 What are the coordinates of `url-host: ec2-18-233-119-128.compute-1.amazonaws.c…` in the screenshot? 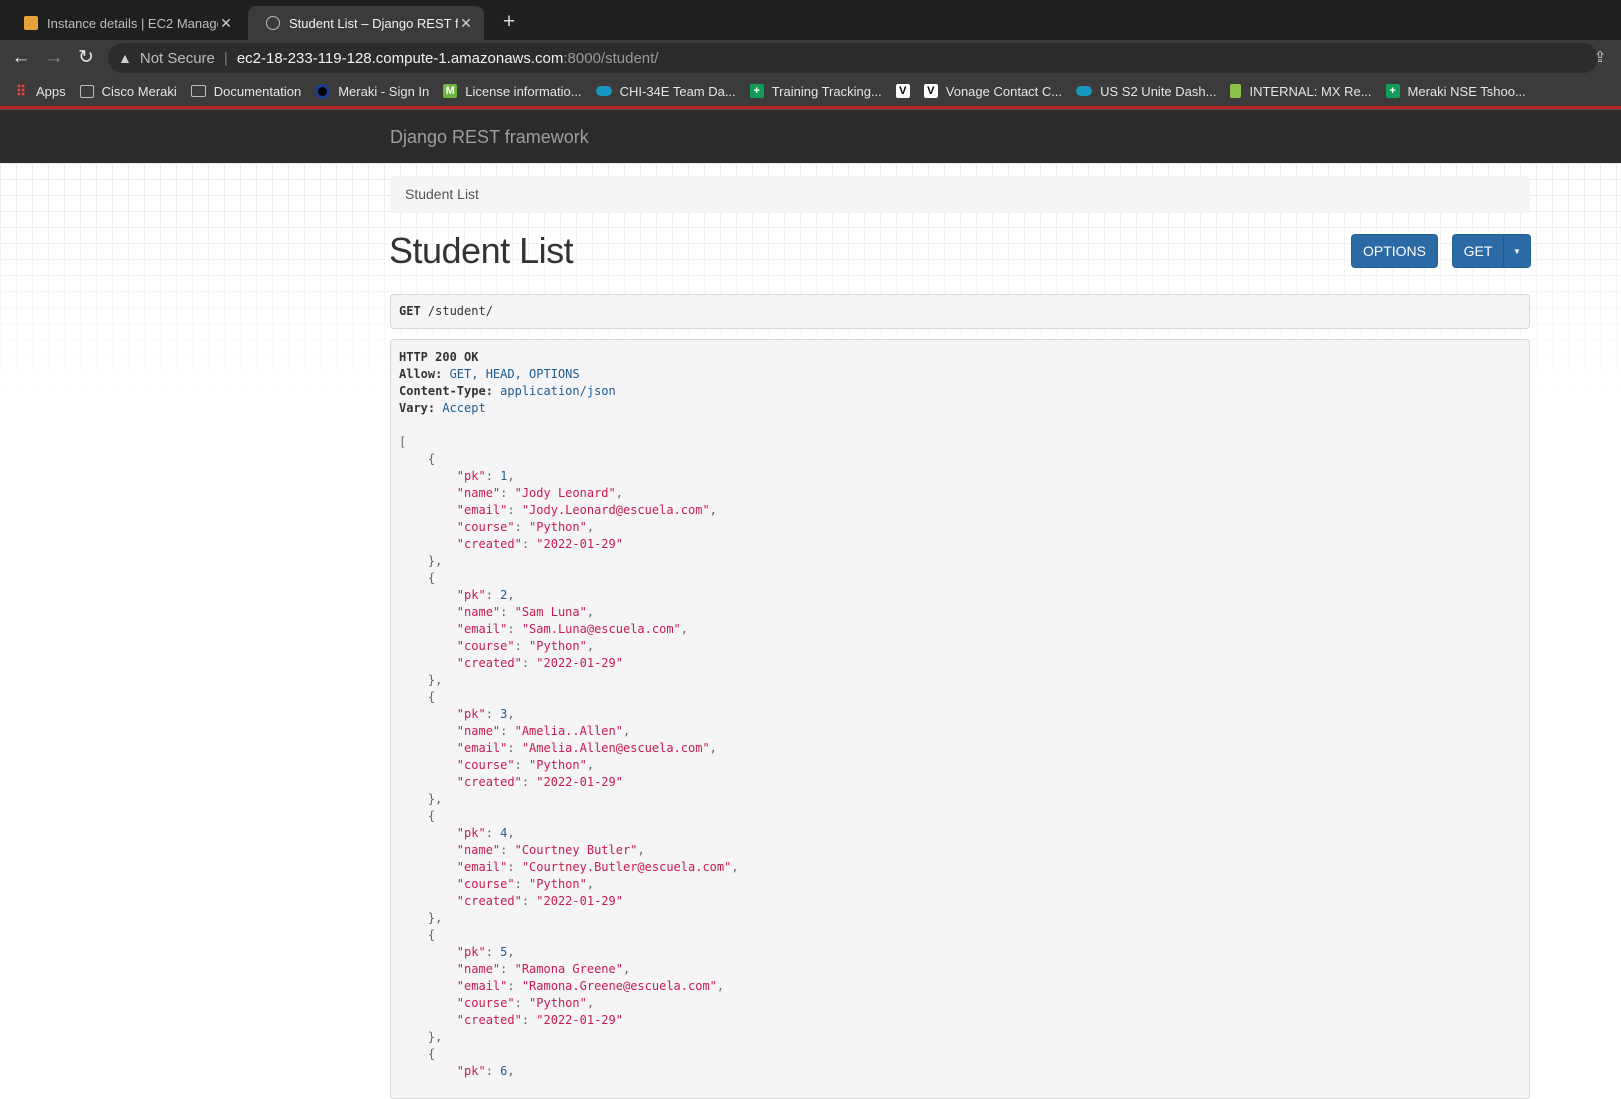 It's located at (400, 58).